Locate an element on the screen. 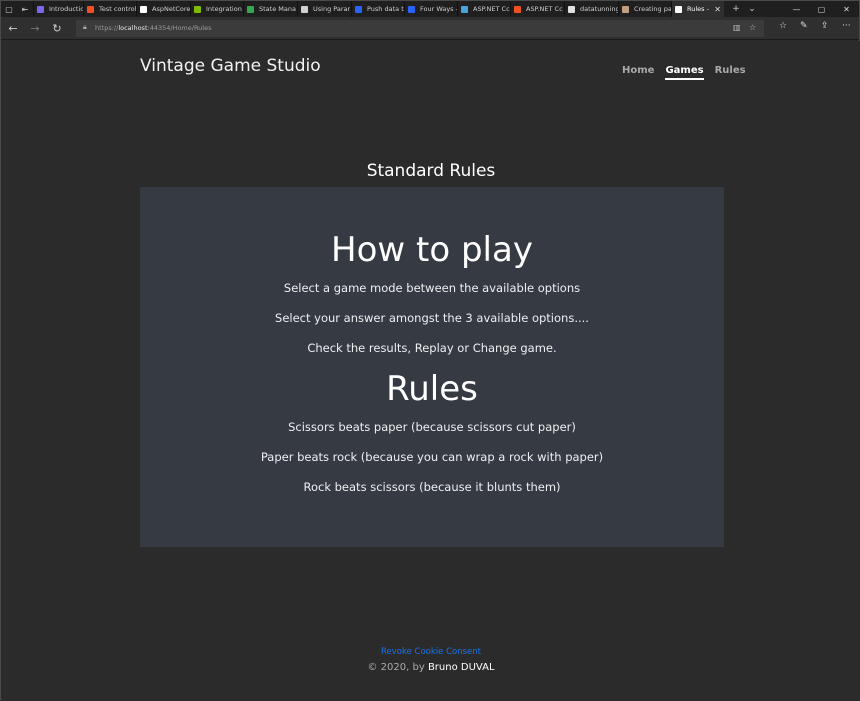 This screenshot has width=860, height=701. tab-bar-actions: + ⌄ is located at coordinates (744, 9).